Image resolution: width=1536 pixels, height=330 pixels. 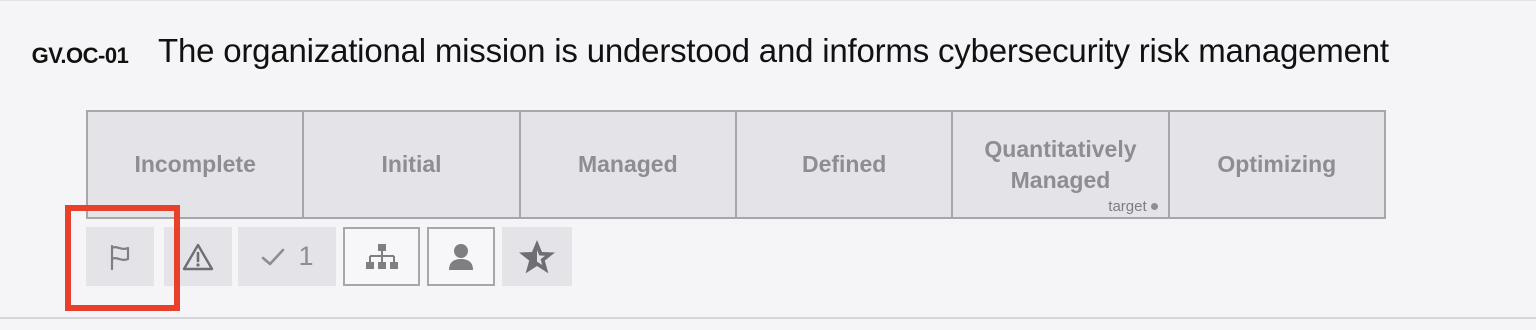 What do you see at coordinates (1127, 206) in the screenshot?
I see `target-marker-label: target` at bounding box center [1127, 206].